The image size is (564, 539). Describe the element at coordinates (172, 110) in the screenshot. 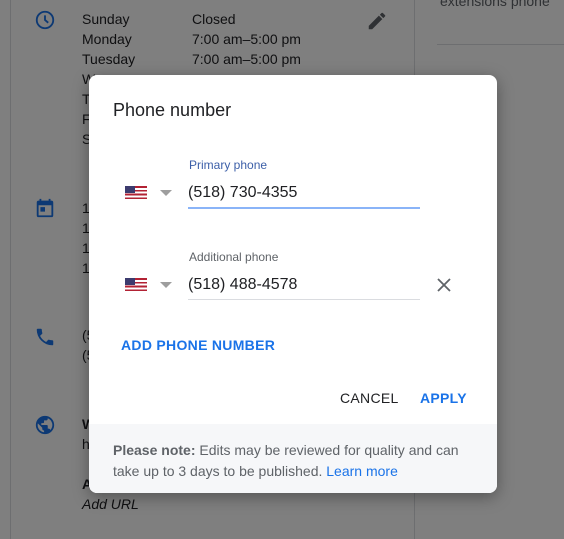

I see `dialog-title: Phone number` at that location.